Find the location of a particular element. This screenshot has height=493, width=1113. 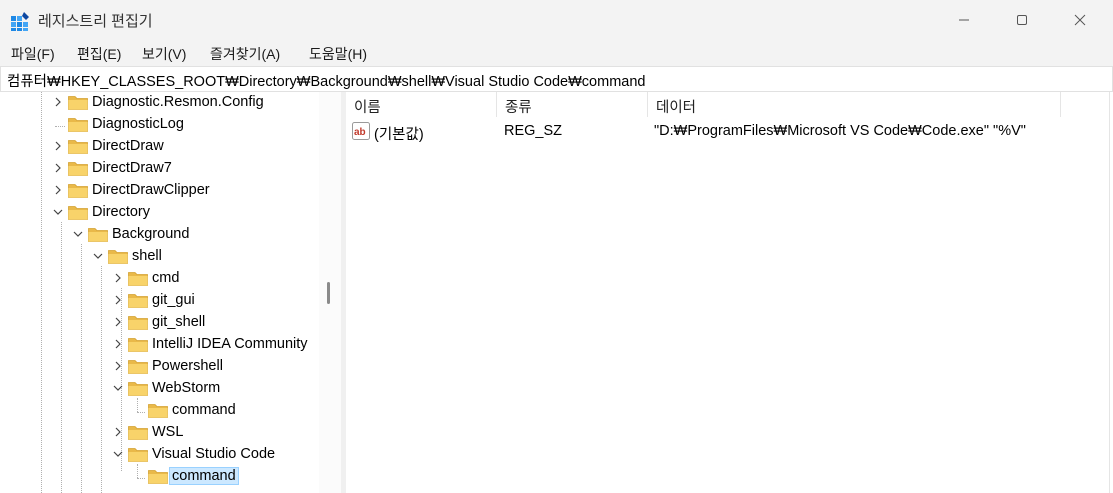

string-value-icon: ab is located at coordinates (361, 131).